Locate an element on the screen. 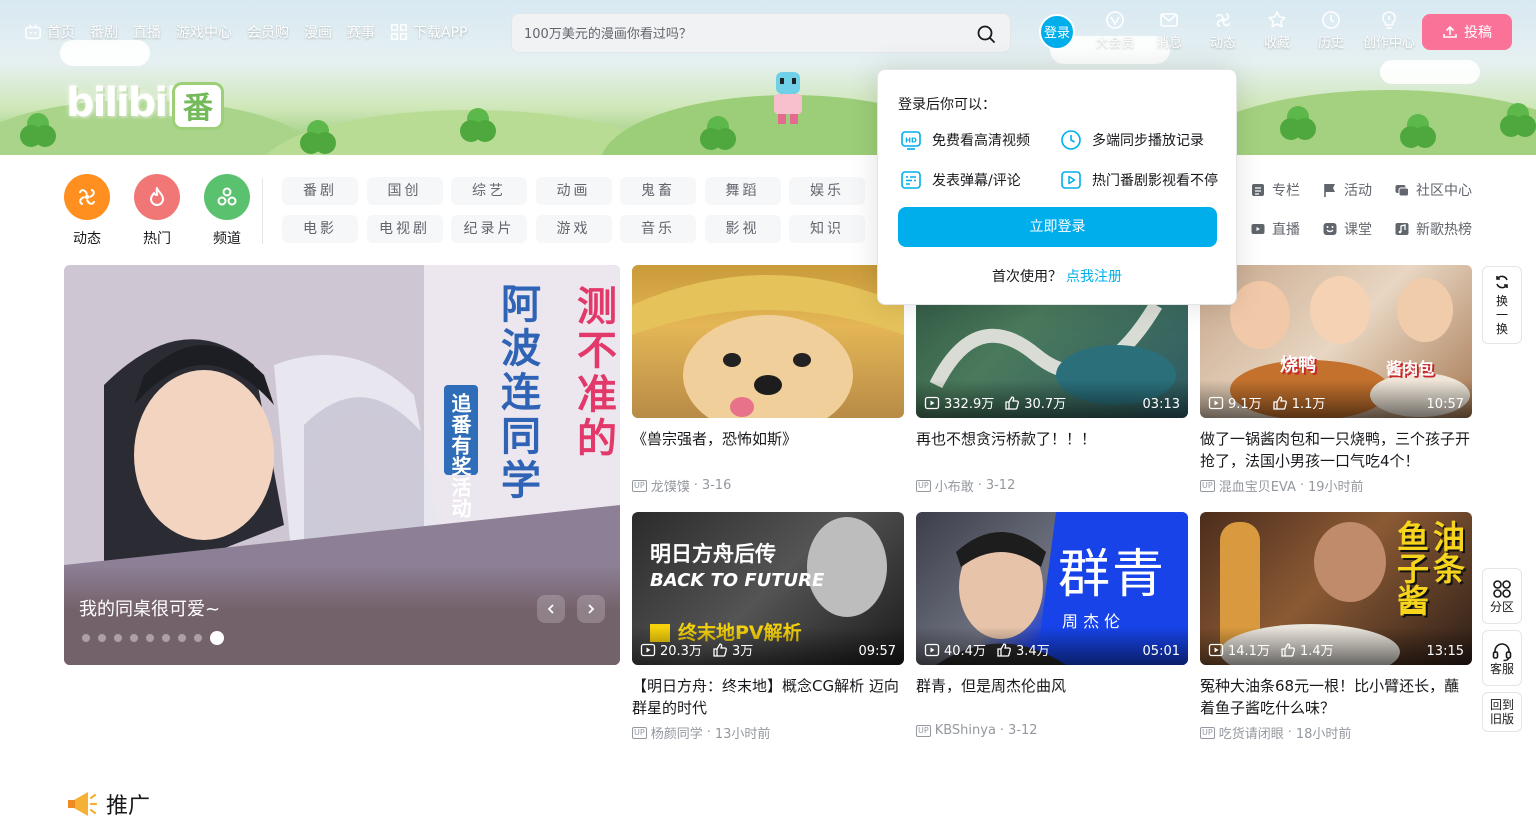  video-author: KBShinya is located at coordinates (965, 730).